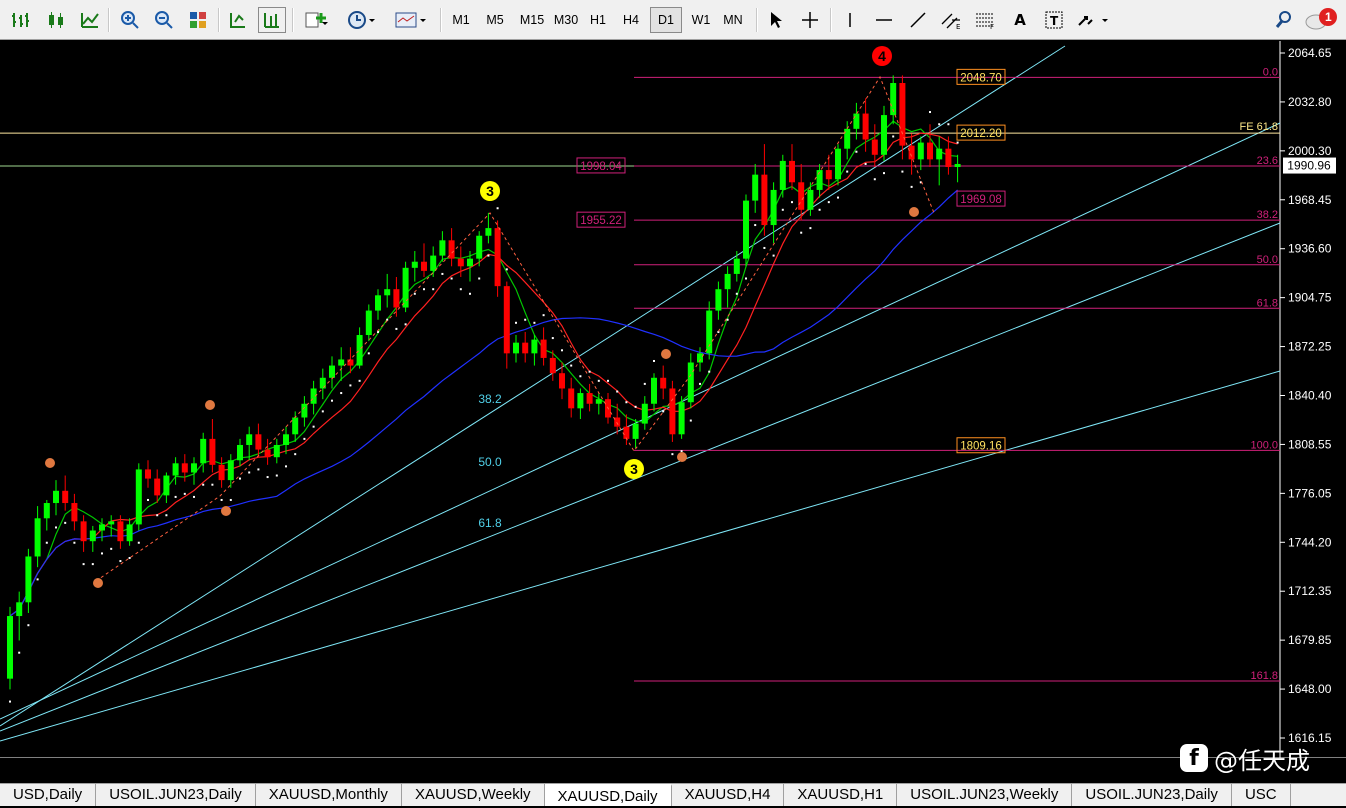 The width and height of the screenshot is (1346, 808). I want to click on timeframe-h1: H1, so click(598, 20).